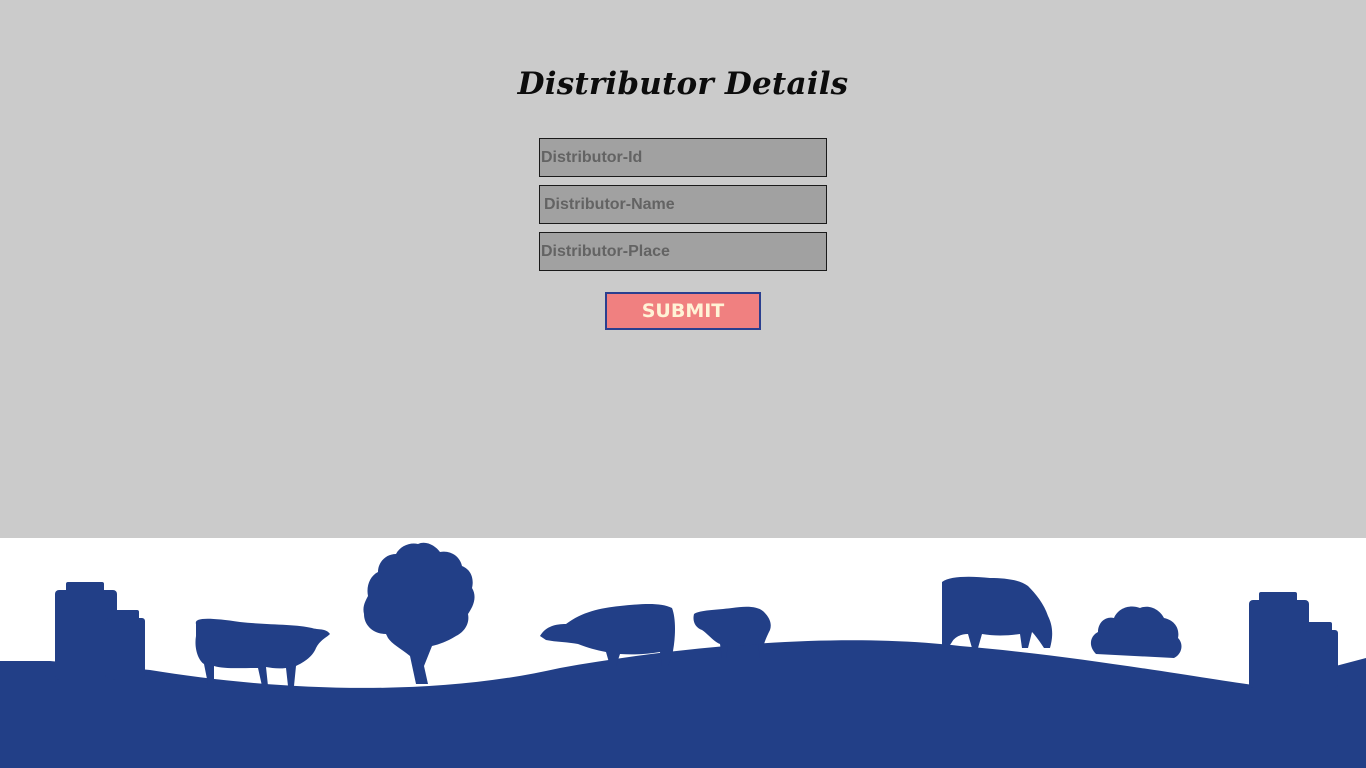 The width and height of the screenshot is (1366, 768). What do you see at coordinates (1293, 640) in the screenshot?
I see `milk-can-right-icon` at bounding box center [1293, 640].